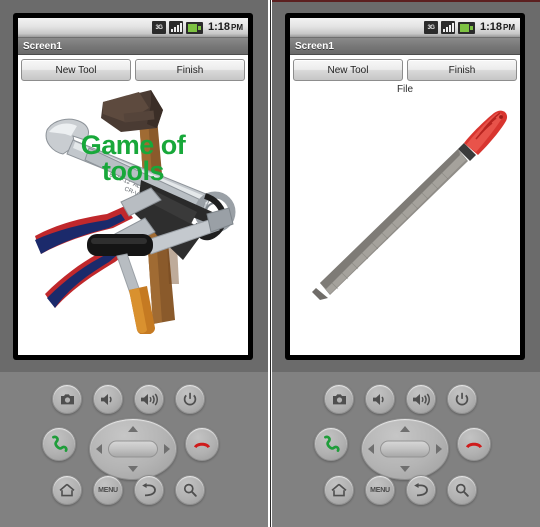 Image resolution: width=540 pixels, height=527 pixels. I want to click on app-title-bar-left: Screen1, so click(133, 46).